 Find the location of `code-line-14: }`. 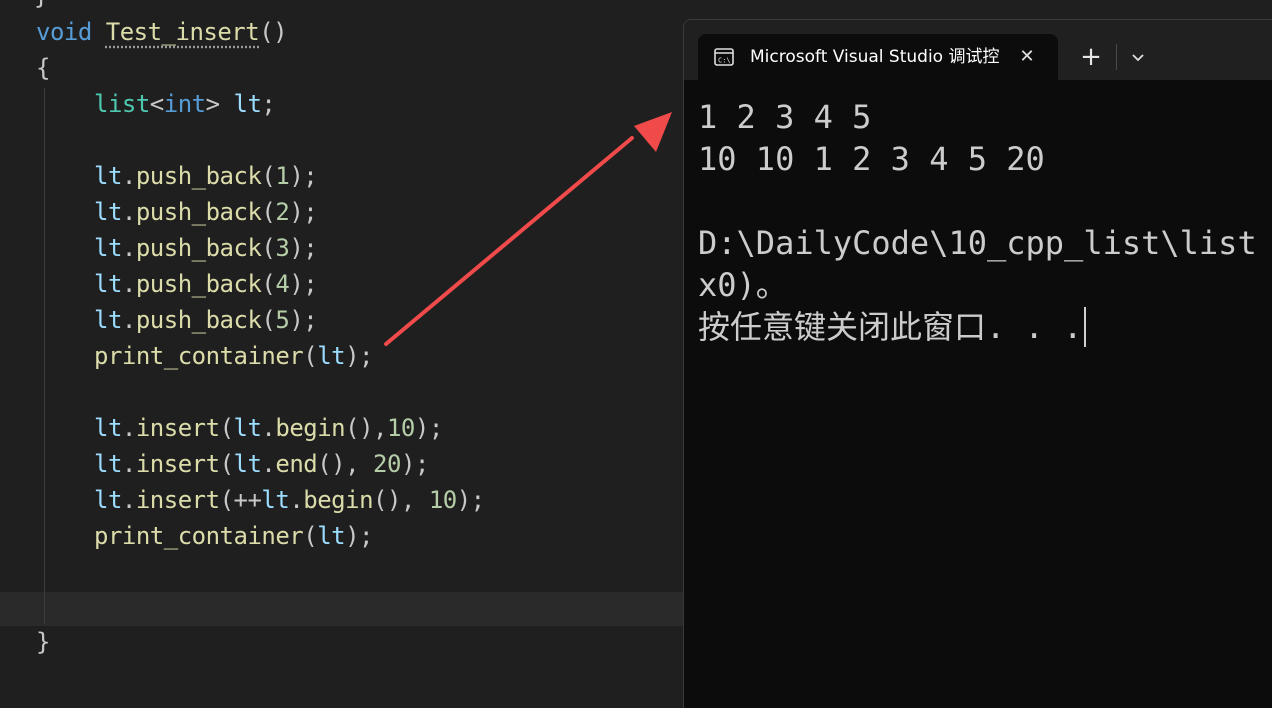

code-line-14: } is located at coordinates (43, 642).